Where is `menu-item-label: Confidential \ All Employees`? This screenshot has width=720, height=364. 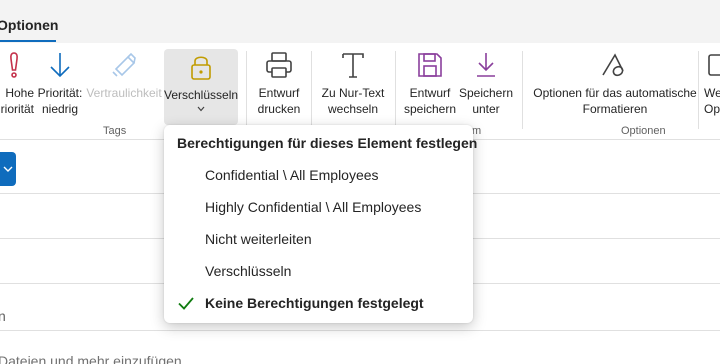
menu-item-label: Confidential \ All Employees is located at coordinates (292, 175).